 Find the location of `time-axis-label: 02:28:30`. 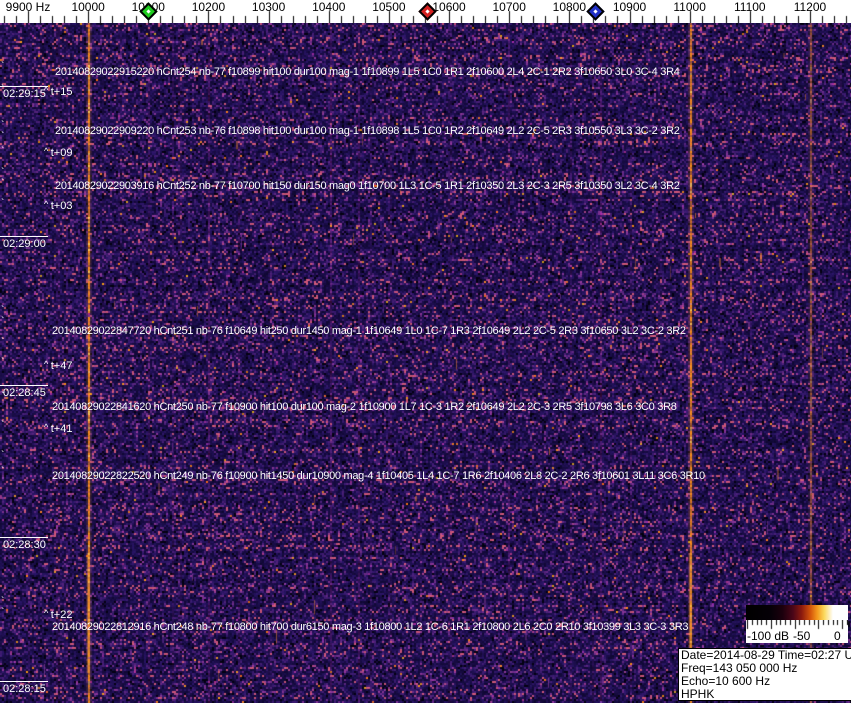

time-axis-label: 02:28:30 is located at coordinates (24, 544).